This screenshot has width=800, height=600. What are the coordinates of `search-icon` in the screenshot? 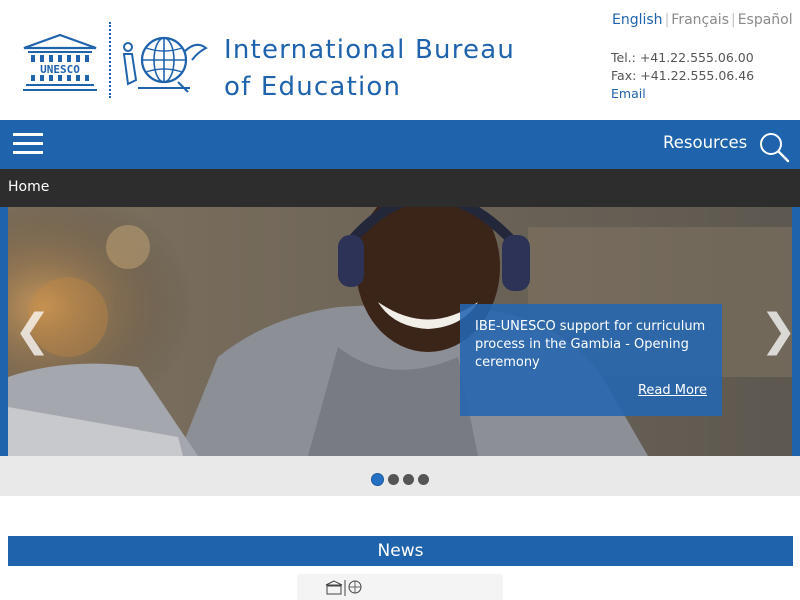 It's located at (774, 147).